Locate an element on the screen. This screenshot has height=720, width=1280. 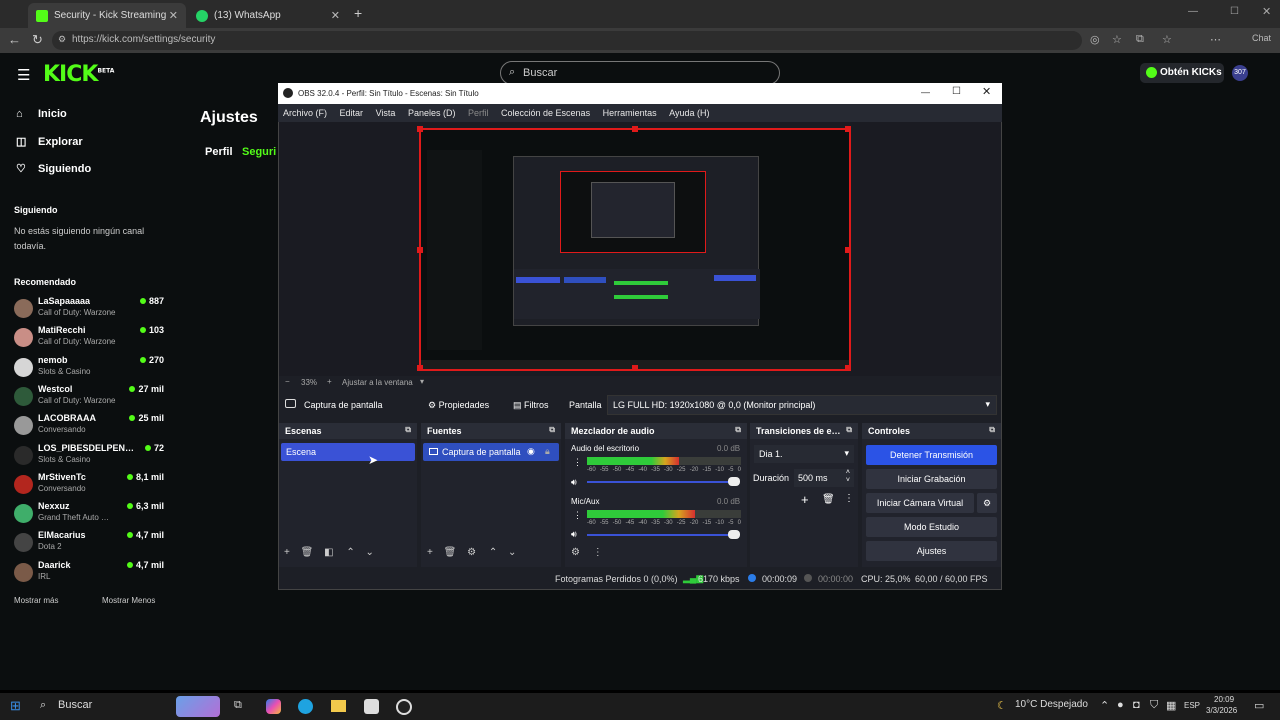
recommended-channel: ElMacarius Dota 2 4,7 mil is located at coordinates (89, 543).